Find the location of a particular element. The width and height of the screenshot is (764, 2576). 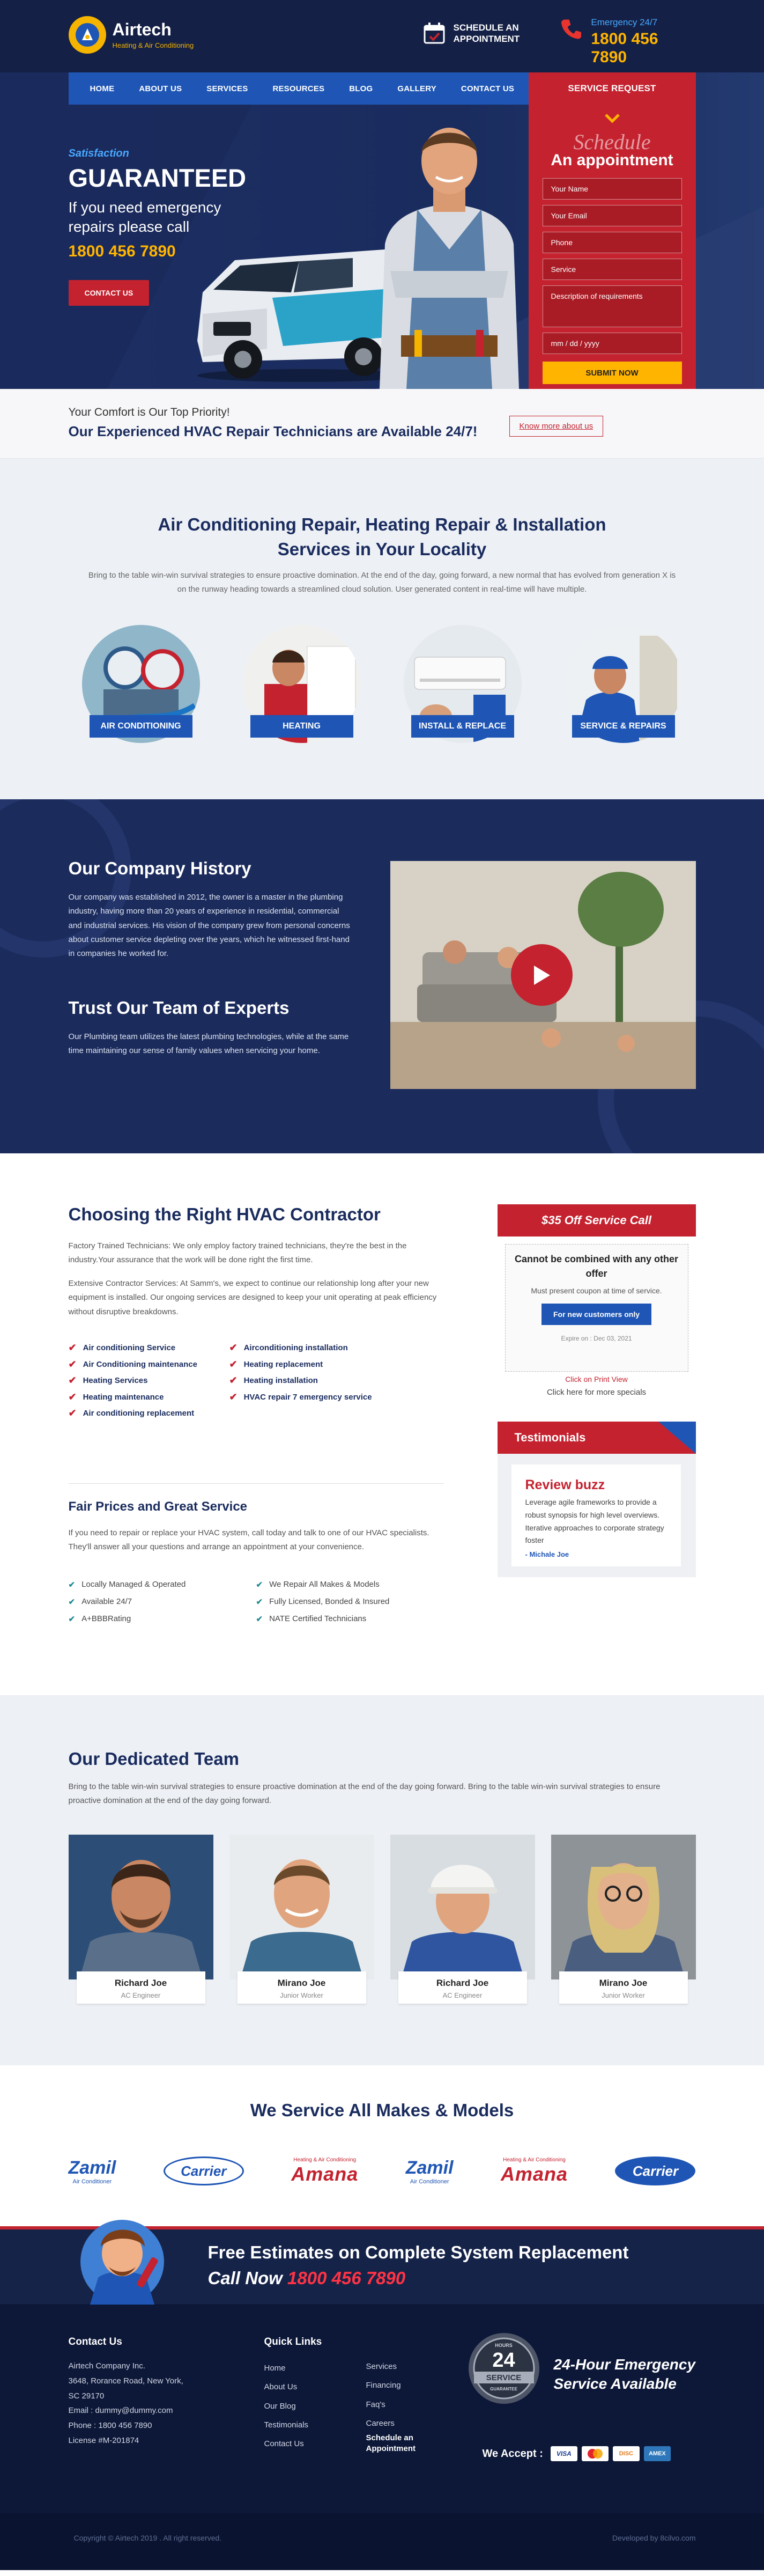

name-field: Your Name is located at coordinates (612, 189).